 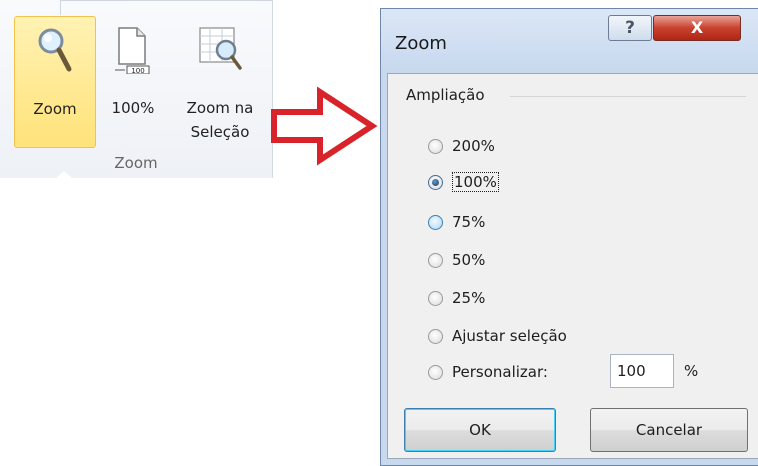 I want to click on group-separator, so click(x=628, y=96).